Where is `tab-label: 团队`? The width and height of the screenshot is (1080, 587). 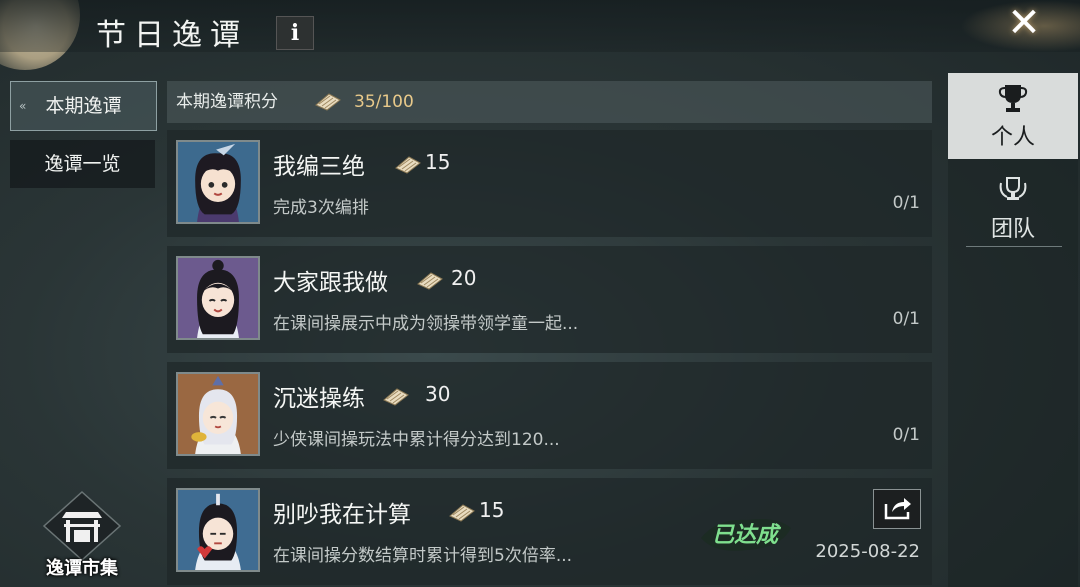 tab-label: 团队 is located at coordinates (1012, 229).